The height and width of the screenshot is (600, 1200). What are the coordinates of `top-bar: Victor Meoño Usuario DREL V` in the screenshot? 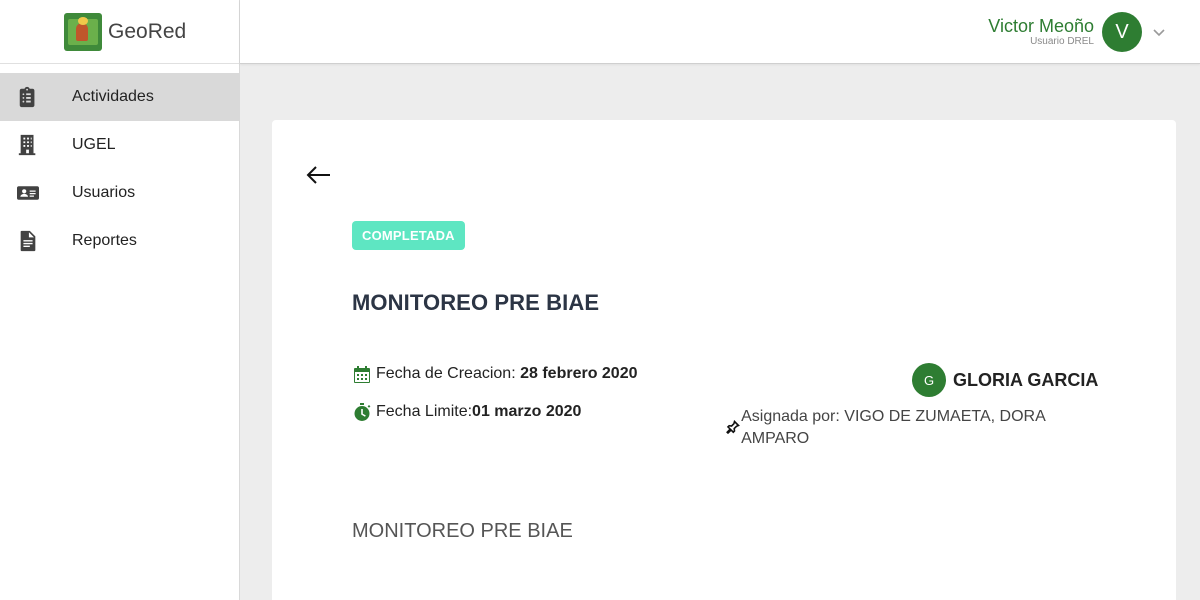 It's located at (720, 32).